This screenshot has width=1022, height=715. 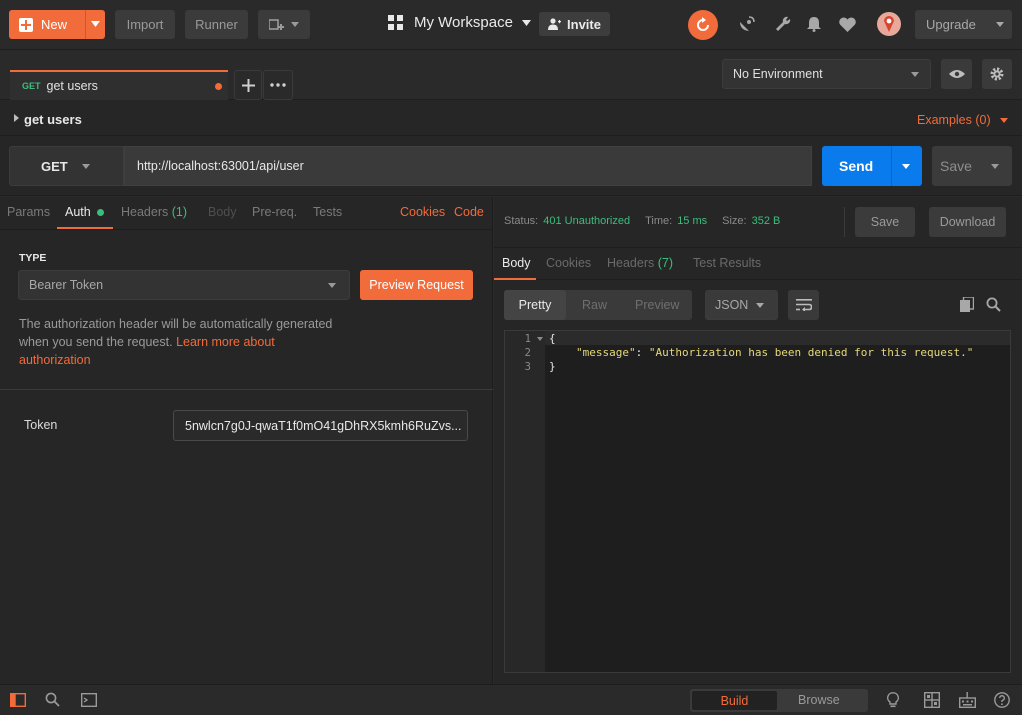 What do you see at coordinates (85, 228) in the screenshot?
I see `tab-auth-underline` at bounding box center [85, 228].